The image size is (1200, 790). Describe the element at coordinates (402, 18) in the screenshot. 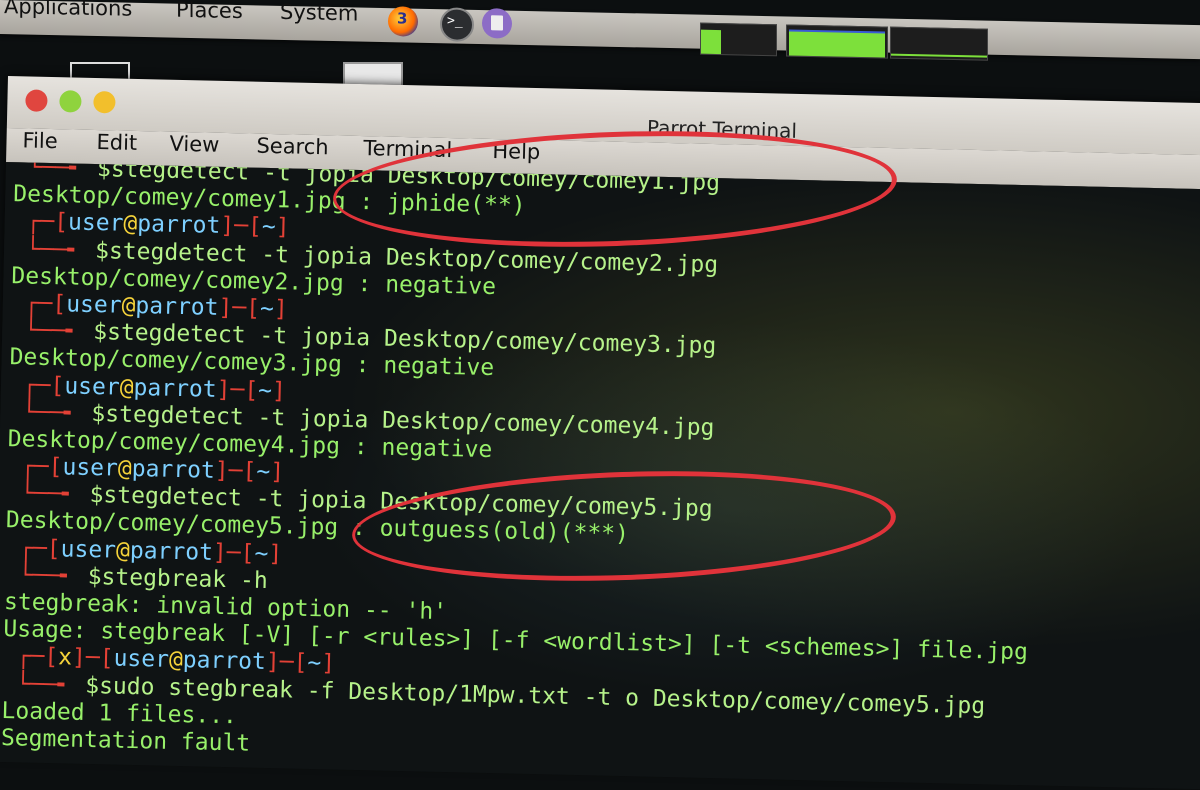

I see `firefox-glyph: 3` at that location.